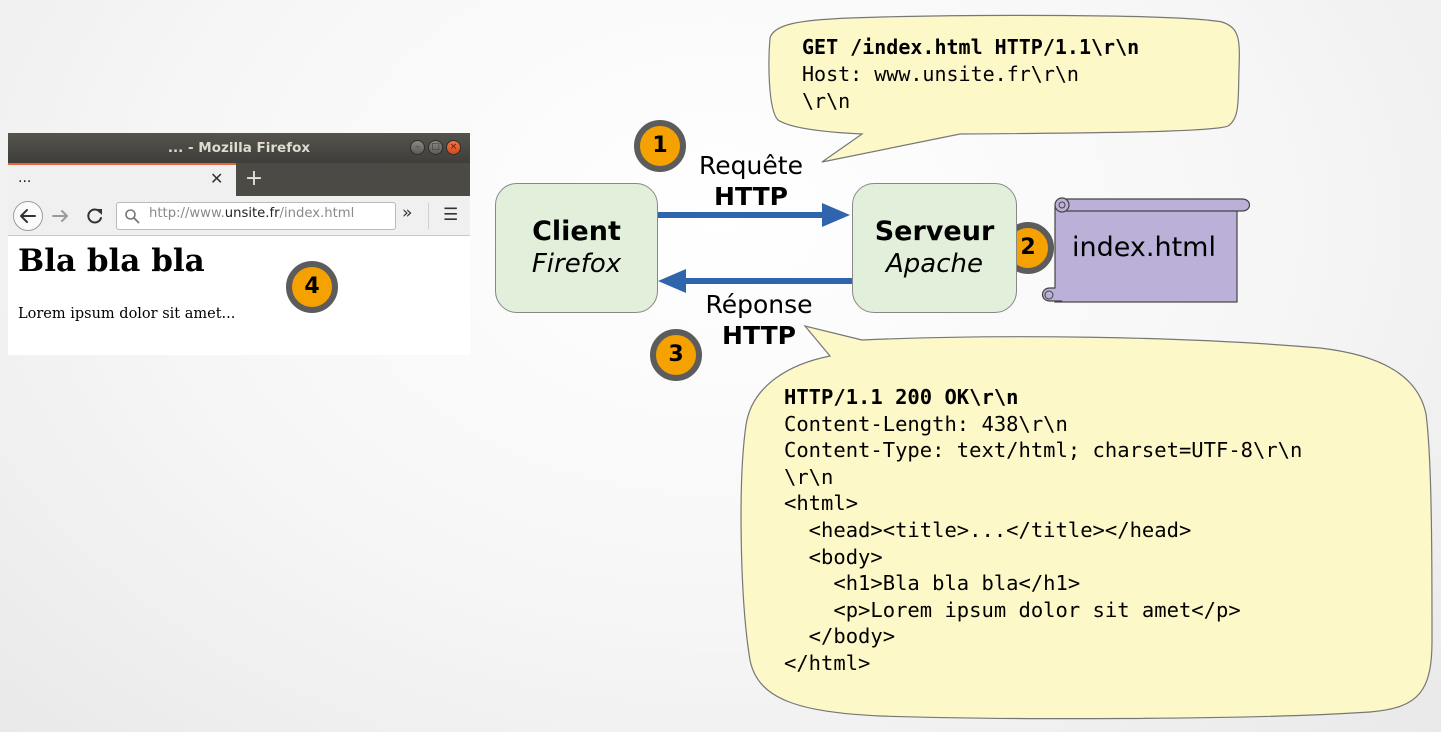 Image resolution: width=1441 pixels, height=732 pixels. What do you see at coordinates (901, 397) in the screenshot?
I see `response-status-line: HTTP/1.1 200 OK\r\n` at bounding box center [901, 397].